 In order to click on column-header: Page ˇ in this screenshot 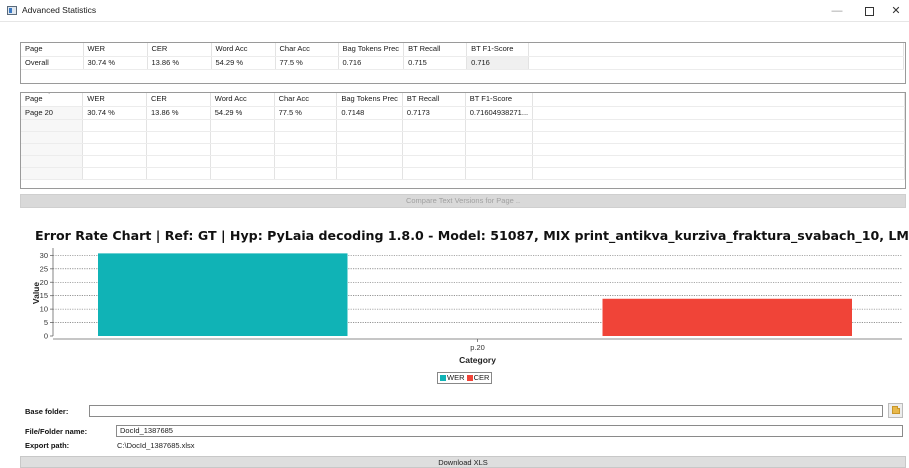, I will do `click(52, 100)`.